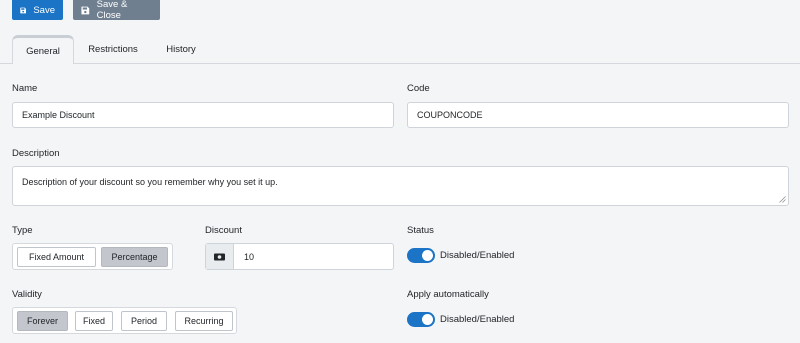  Describe the element at coordinates (42, 321) in the screenshot. I see `validity-option-forever: Forever` at that location.